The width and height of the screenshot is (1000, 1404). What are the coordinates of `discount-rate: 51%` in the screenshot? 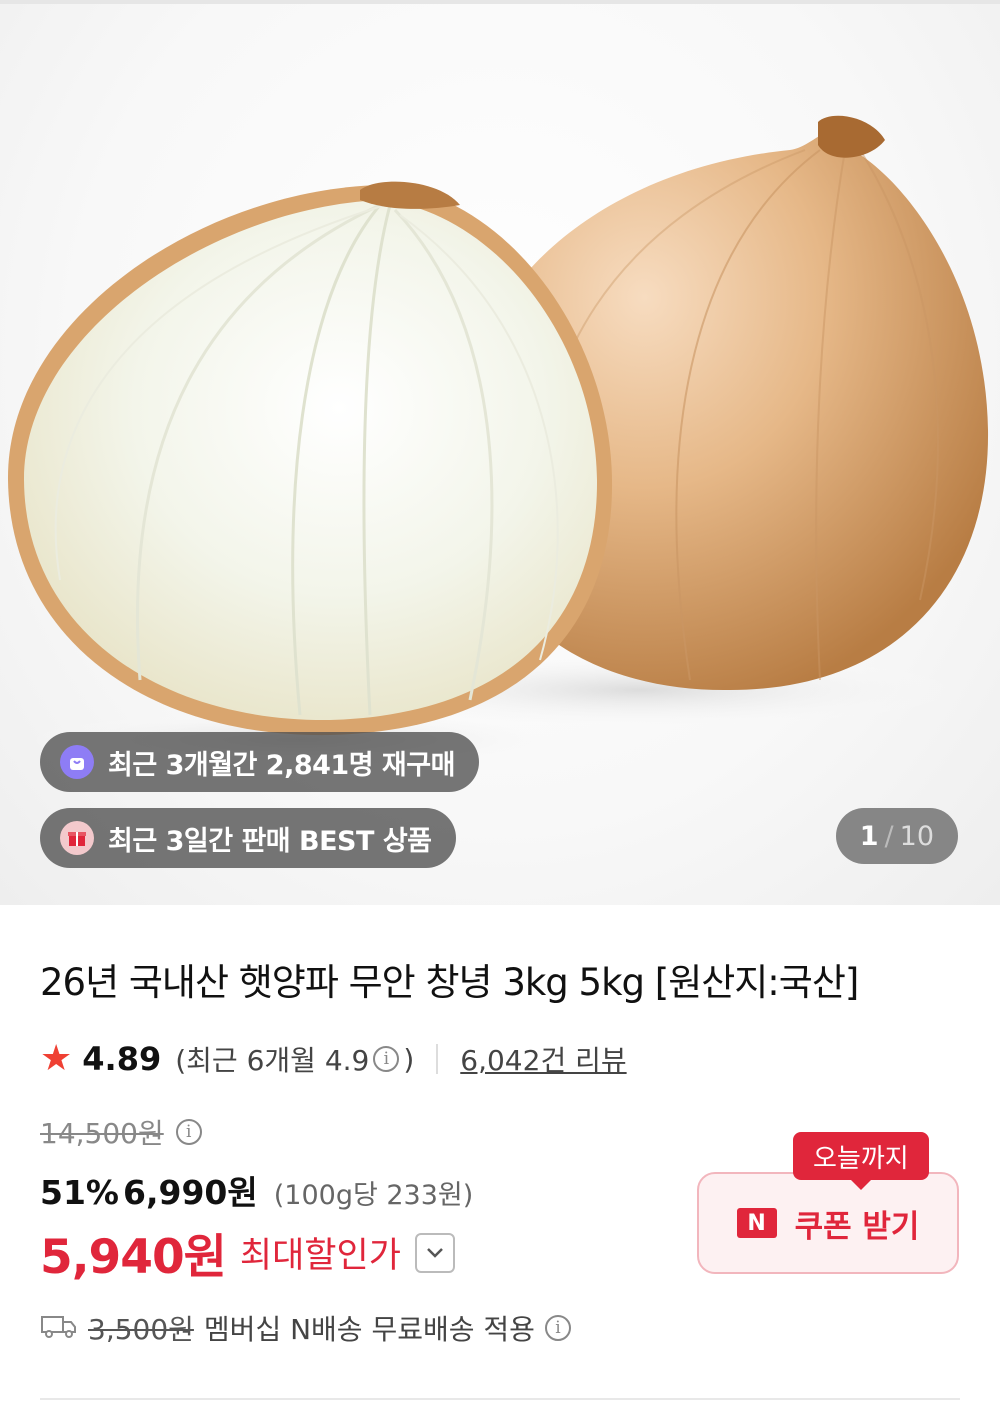 It's located at (79, 1192).